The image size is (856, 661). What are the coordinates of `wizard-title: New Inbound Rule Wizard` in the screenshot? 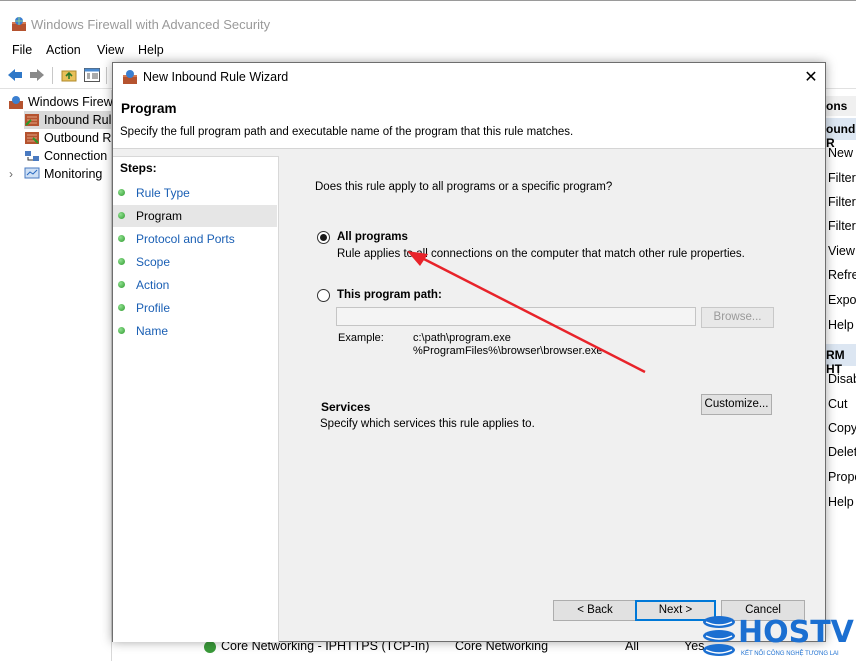 It's located at (216, 77).